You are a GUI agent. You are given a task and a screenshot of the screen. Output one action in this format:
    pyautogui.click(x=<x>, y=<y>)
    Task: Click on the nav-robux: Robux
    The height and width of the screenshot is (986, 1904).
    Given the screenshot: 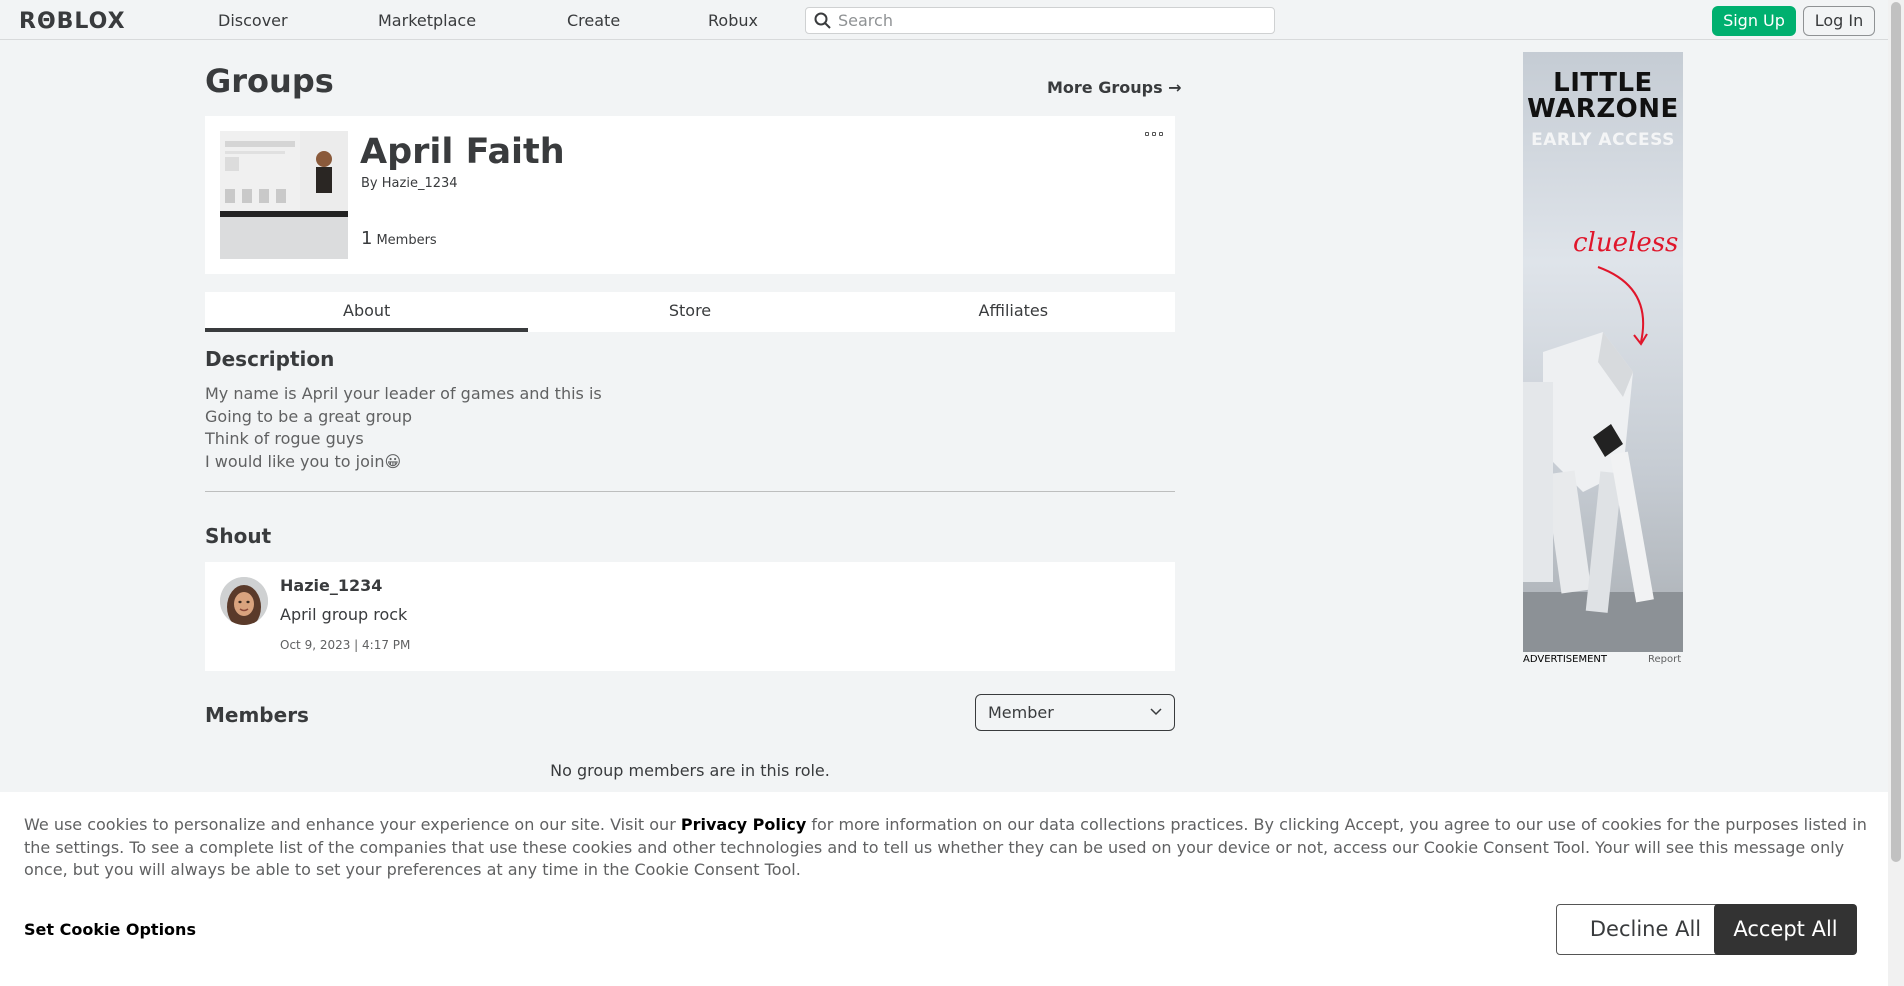 What is the action you would take?
    pyautogui.click(x=733, y=20)
    